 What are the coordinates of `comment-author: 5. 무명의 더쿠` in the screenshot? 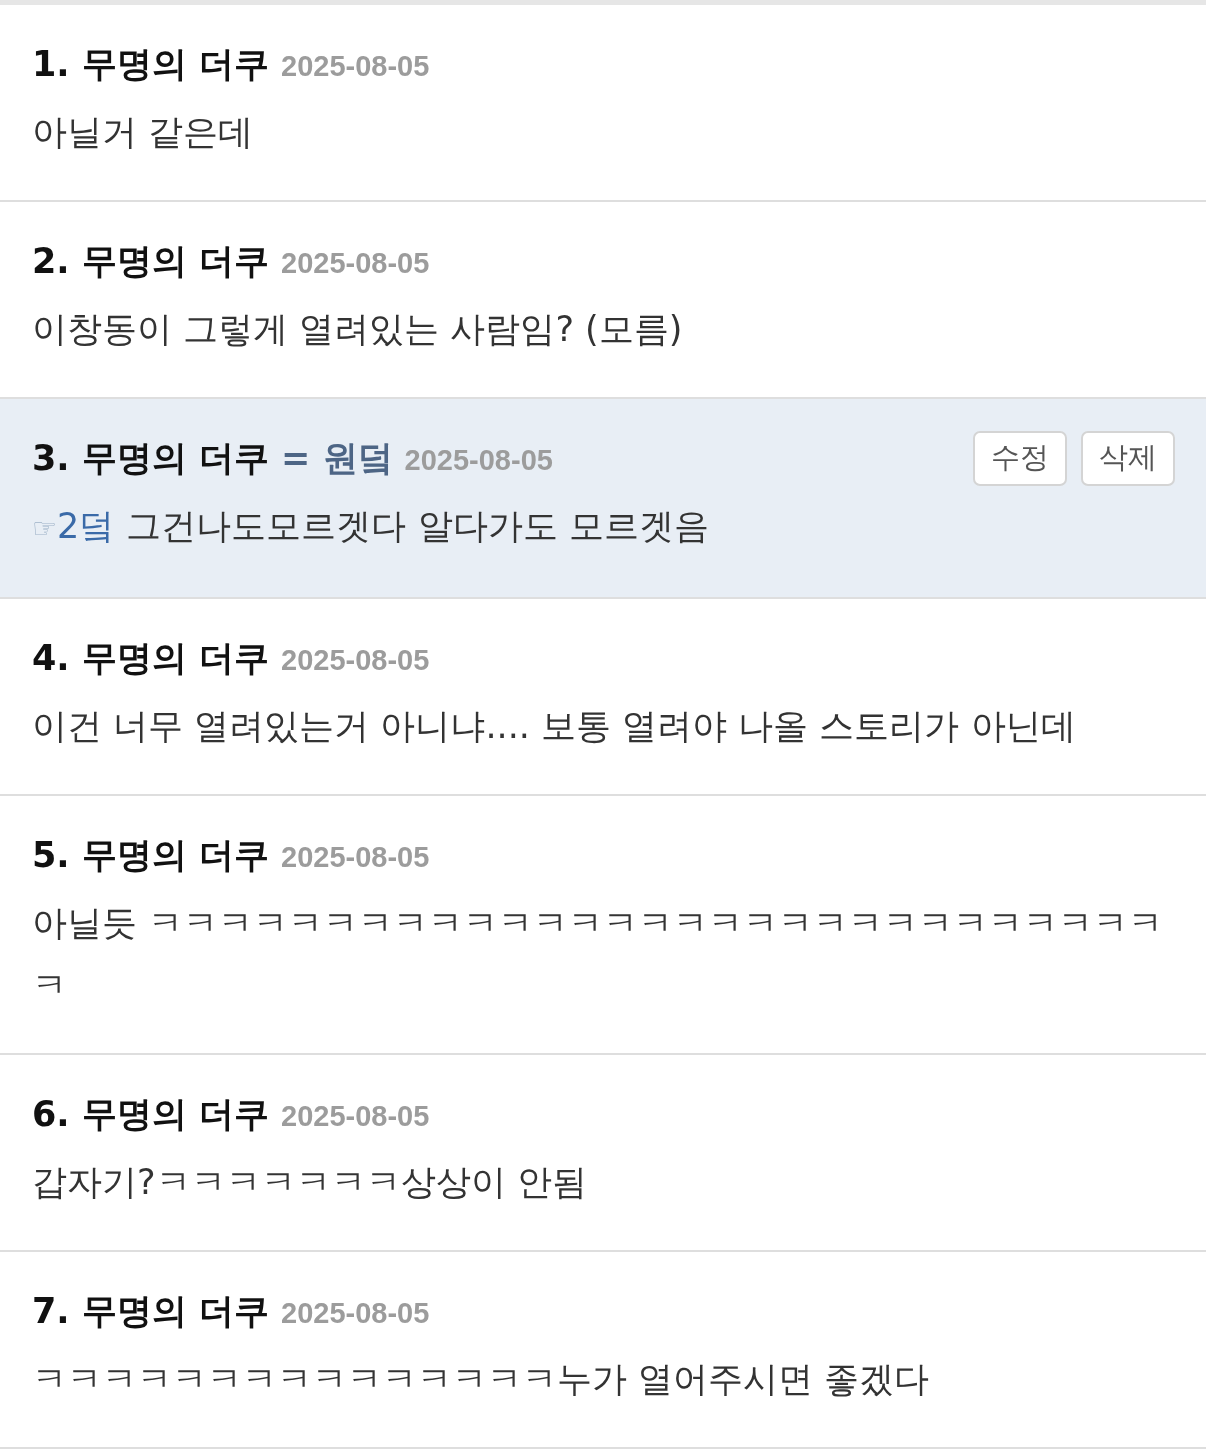 It's located at (151, 855).